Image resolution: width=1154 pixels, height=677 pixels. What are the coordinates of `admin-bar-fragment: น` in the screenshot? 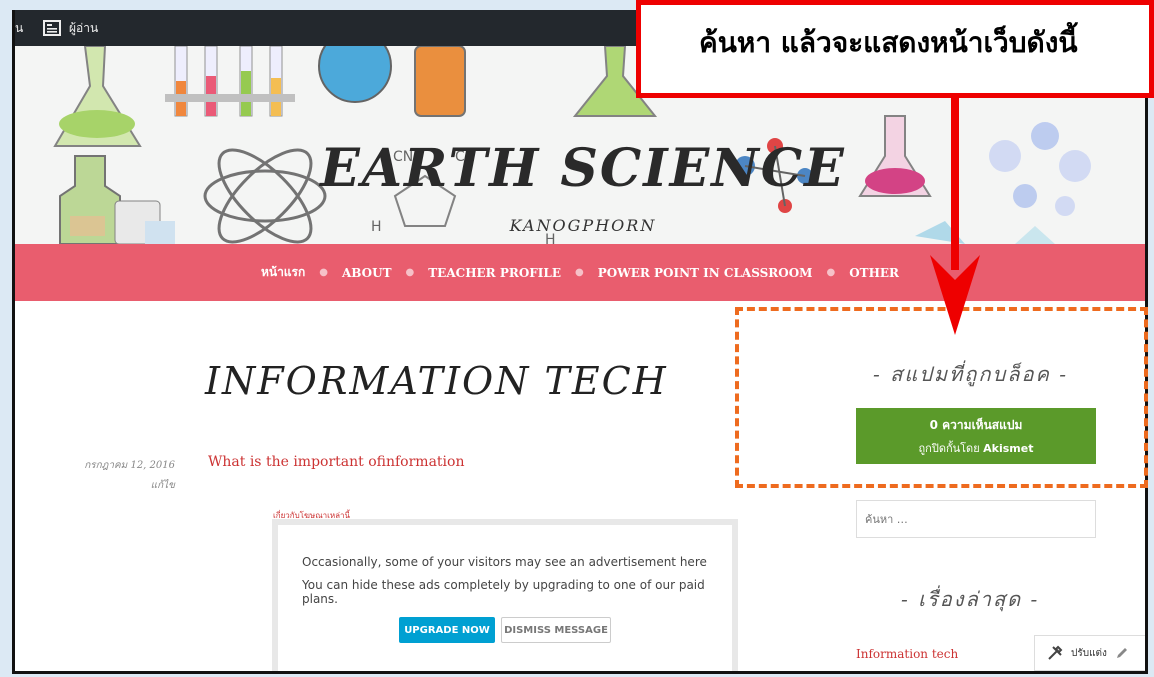 It's located at (19, 28).